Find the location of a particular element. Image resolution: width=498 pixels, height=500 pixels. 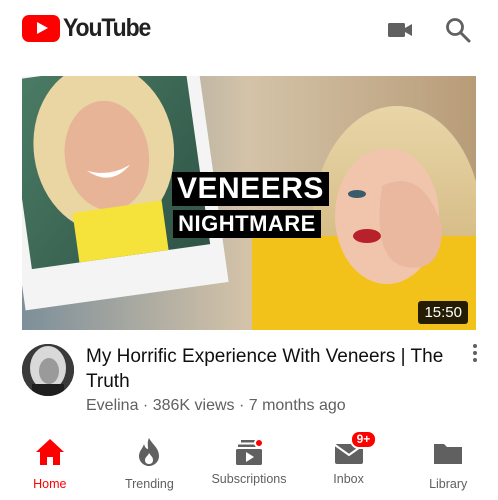

search-icon is located at coordinates (458, 30).